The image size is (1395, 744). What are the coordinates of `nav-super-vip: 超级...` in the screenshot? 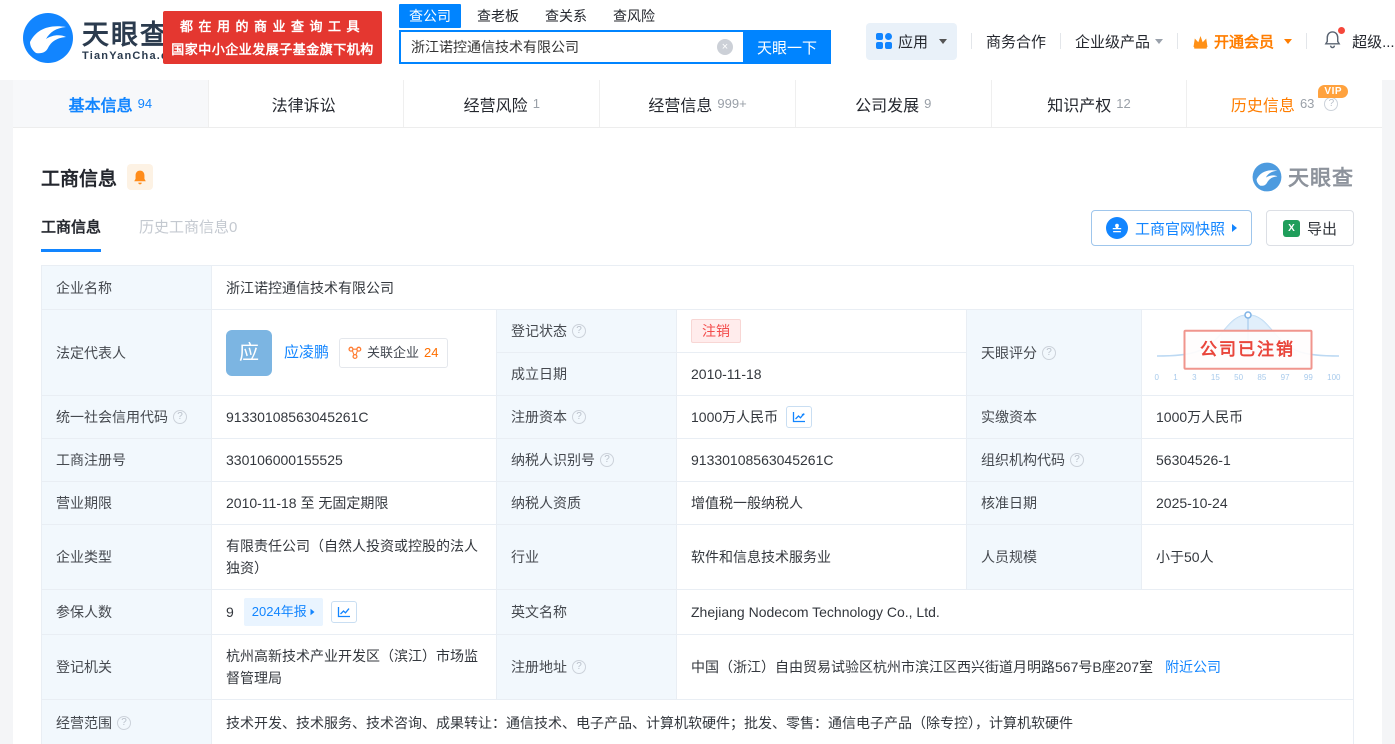 It's located at (1373, 41).